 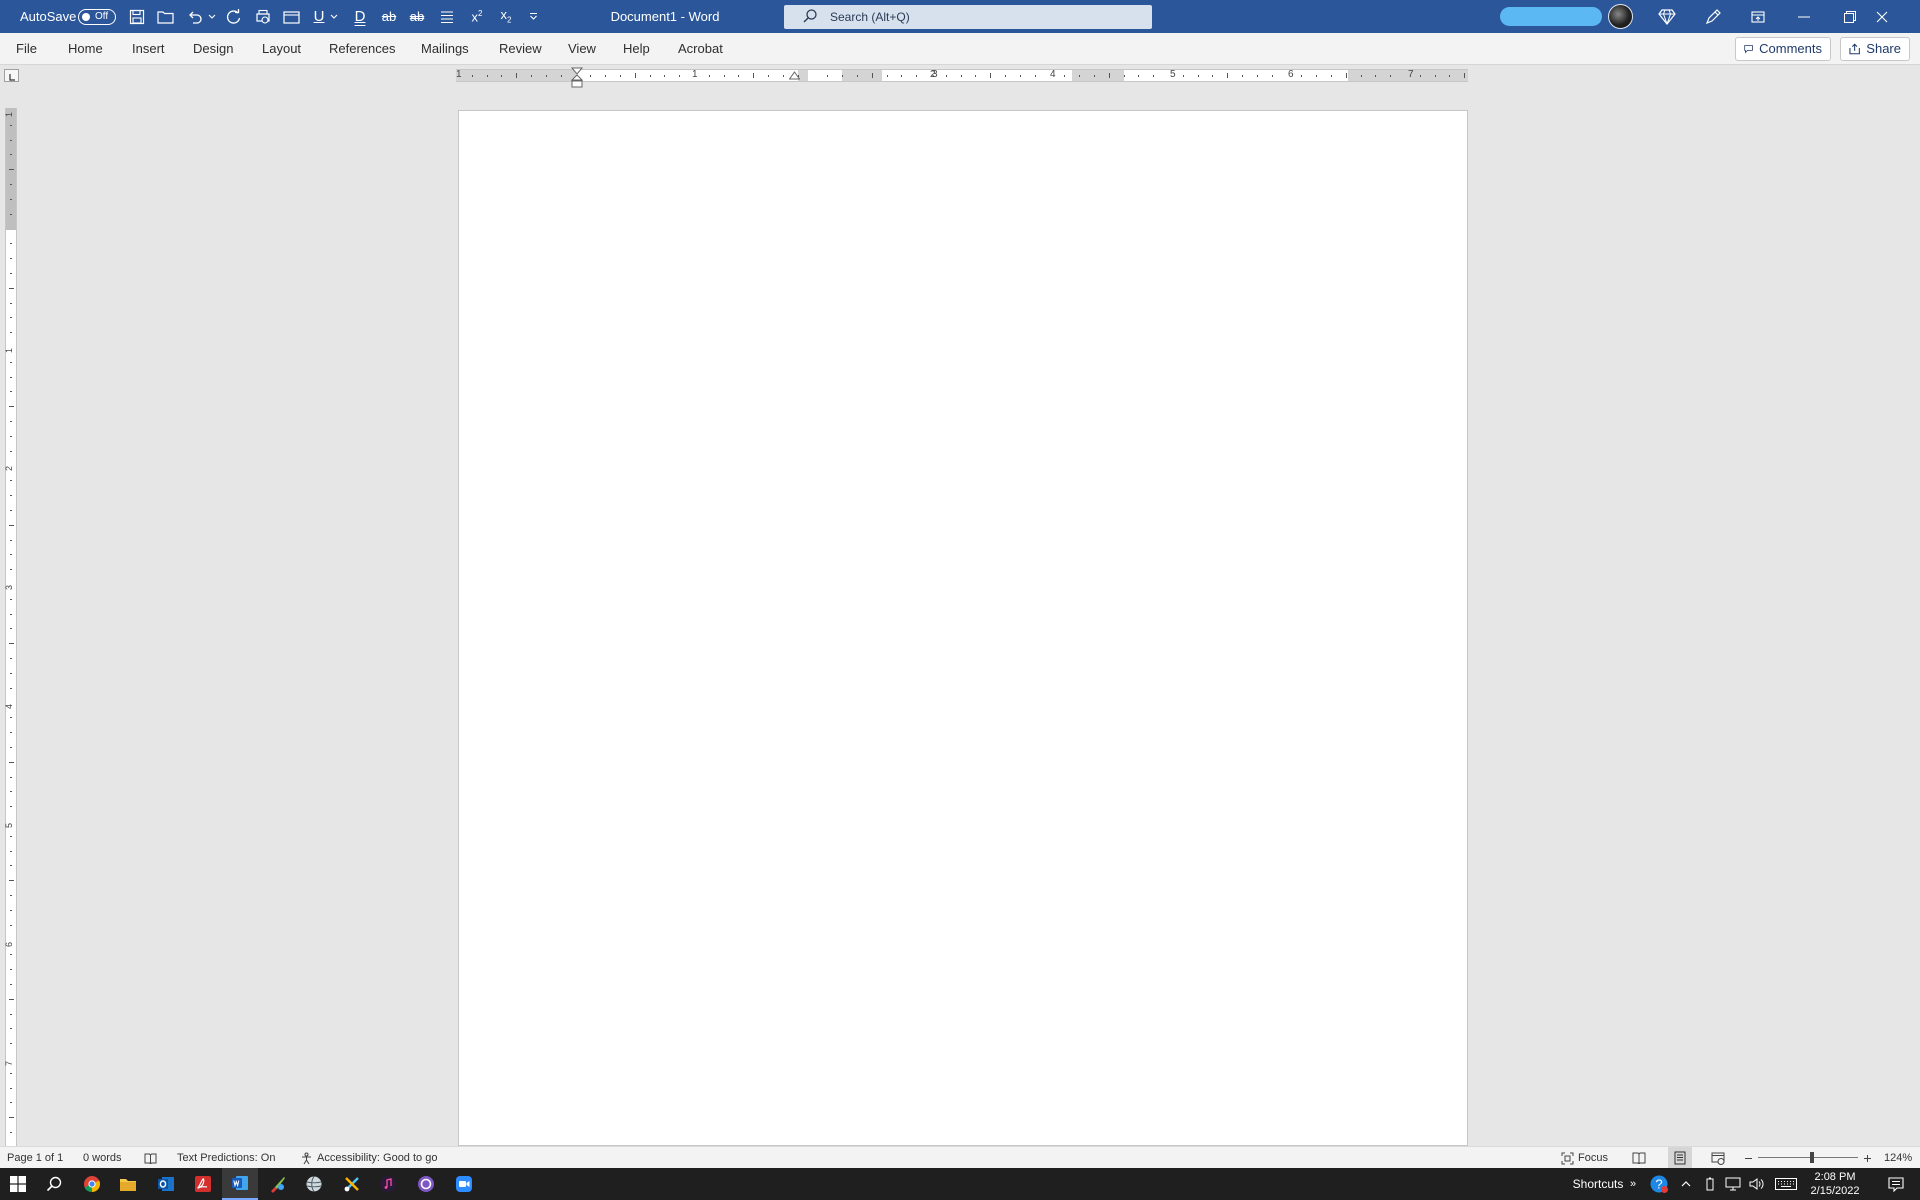 What do you see at coordinates (1783, 49) in the screenshot?
I see `comments-button: Comments` at bounding box center [1783, 49].